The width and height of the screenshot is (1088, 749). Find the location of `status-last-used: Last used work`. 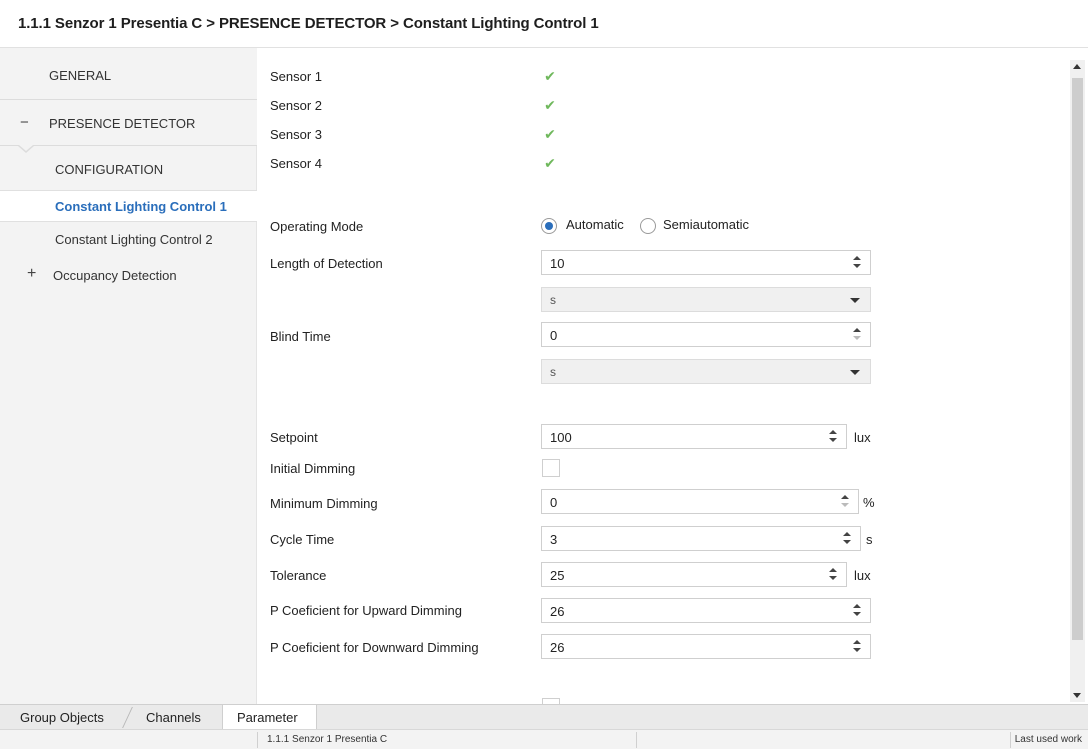

status-last-used: Last used work is located at coordinates (1048, 739).